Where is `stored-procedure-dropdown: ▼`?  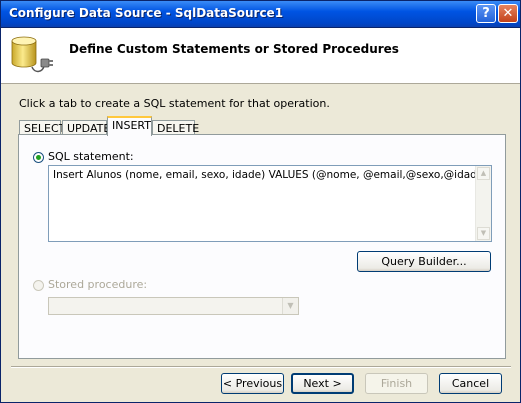
stored-procedure-dropdown: ▼ is located at coordinates (173, 306).